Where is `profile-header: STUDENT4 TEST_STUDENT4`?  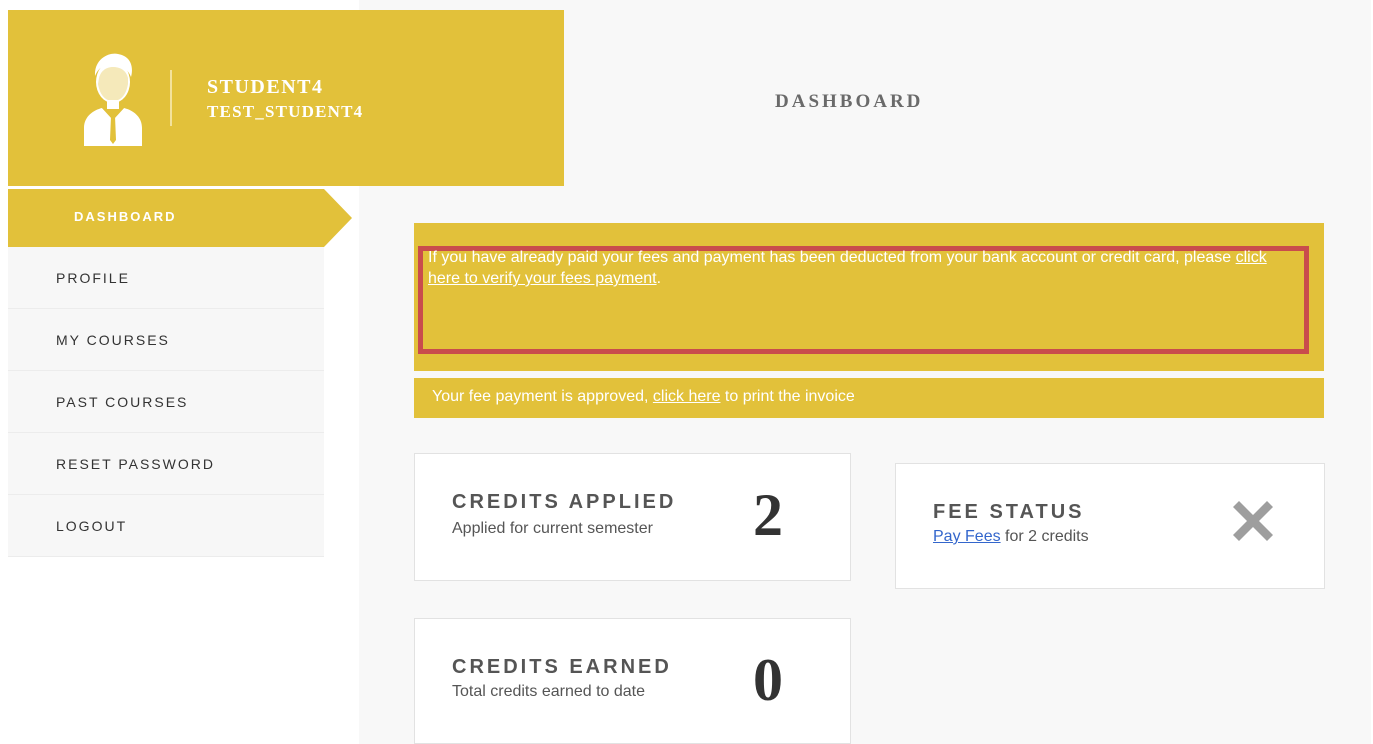 profile-header: STUDENT4 TEST_STUDENT4 is located at coordinates (286, 98).